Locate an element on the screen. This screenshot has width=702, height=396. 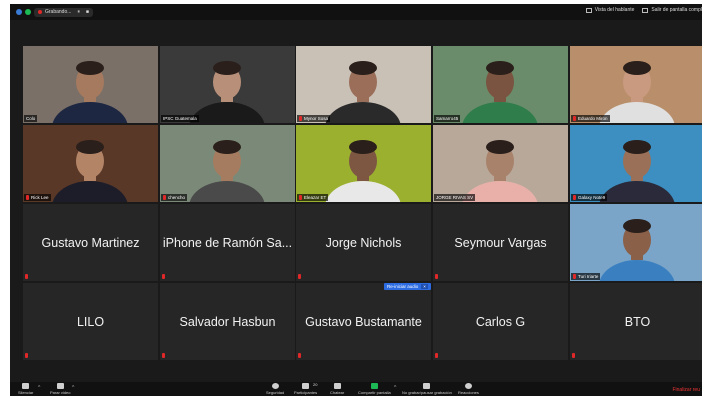
participant-name: Samarro45 is located at coordinates (447, 118).